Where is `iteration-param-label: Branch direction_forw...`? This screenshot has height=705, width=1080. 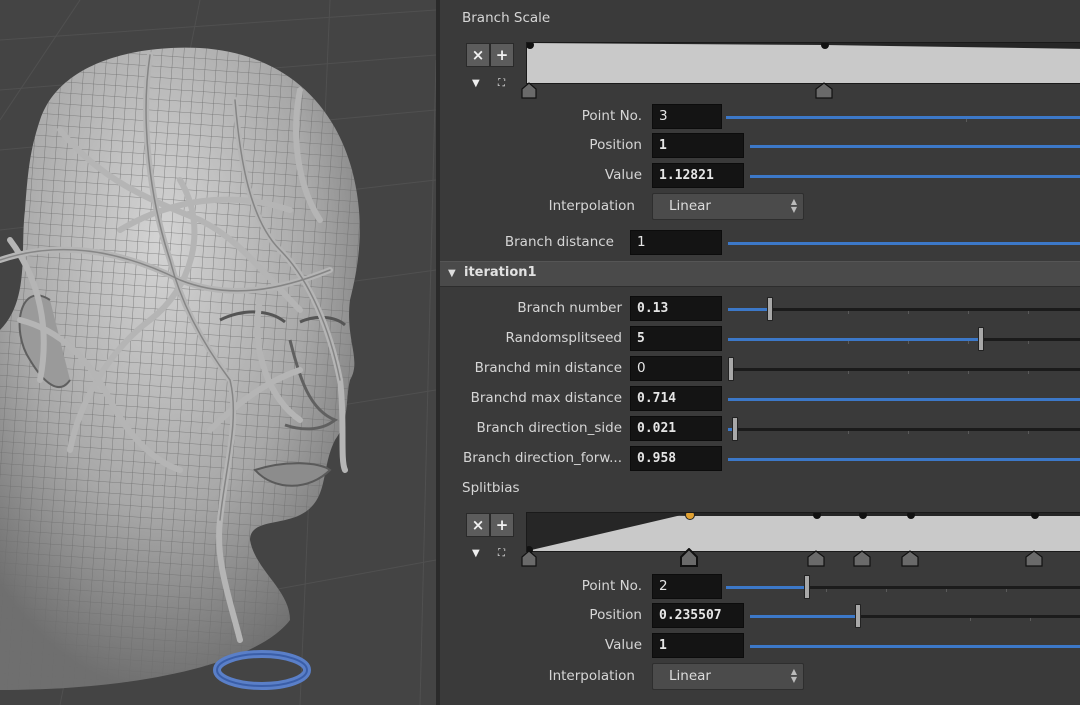
iteration-param-label: Branch direction_forw... is located at coordinates (542, 458).